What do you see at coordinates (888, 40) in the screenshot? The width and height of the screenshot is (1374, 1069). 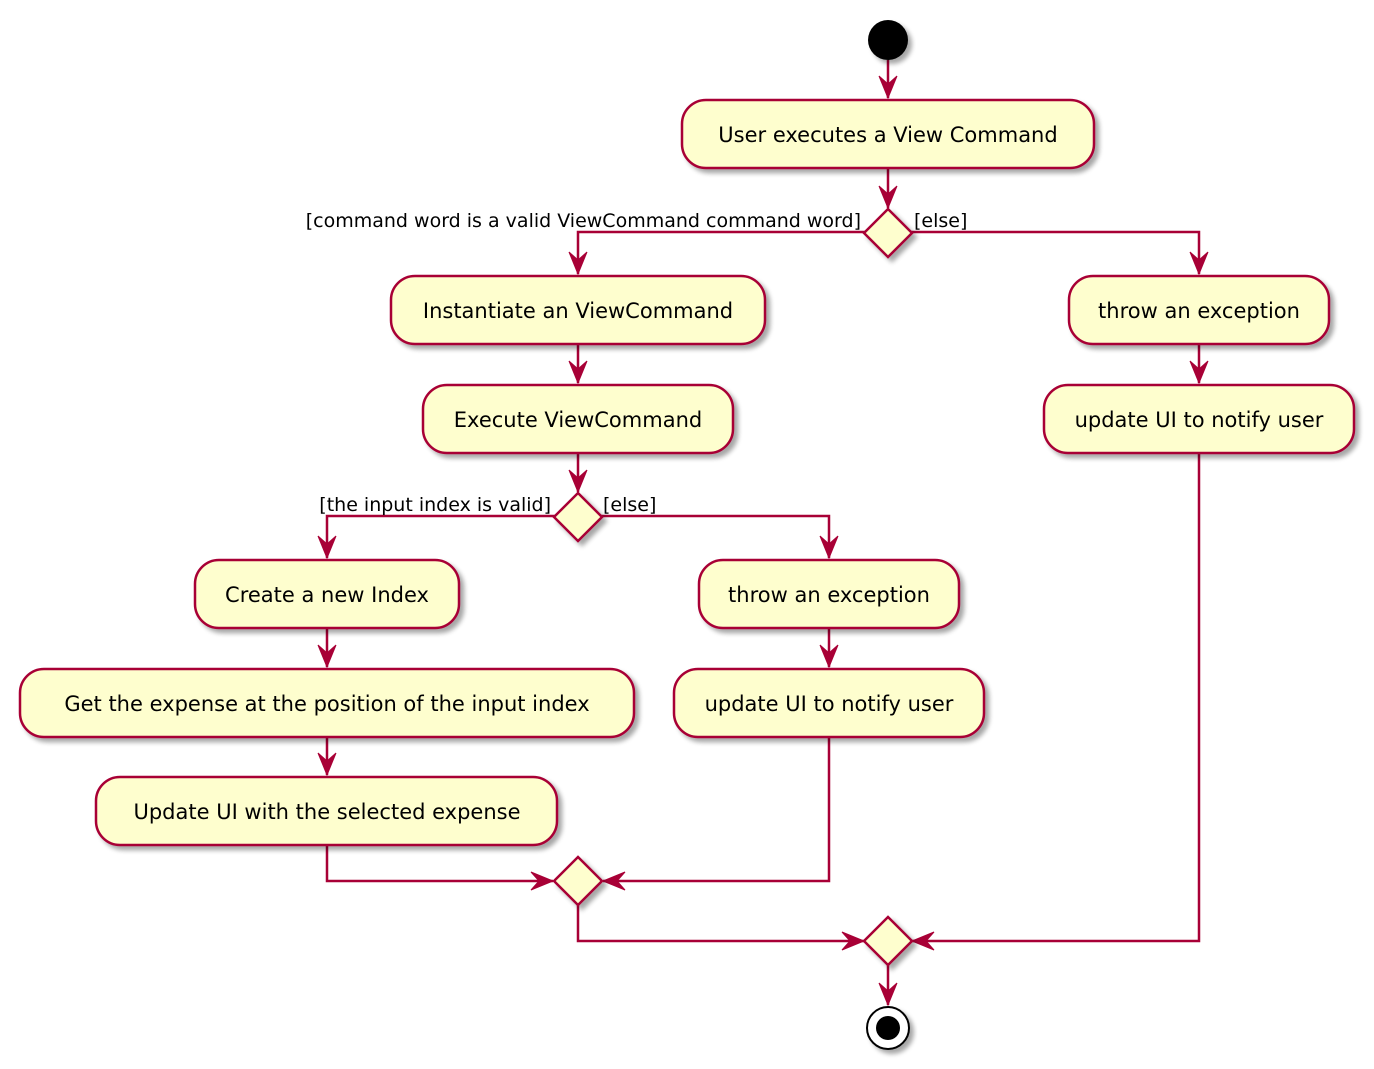 I see `start-node` at bounding box center [888, 40].